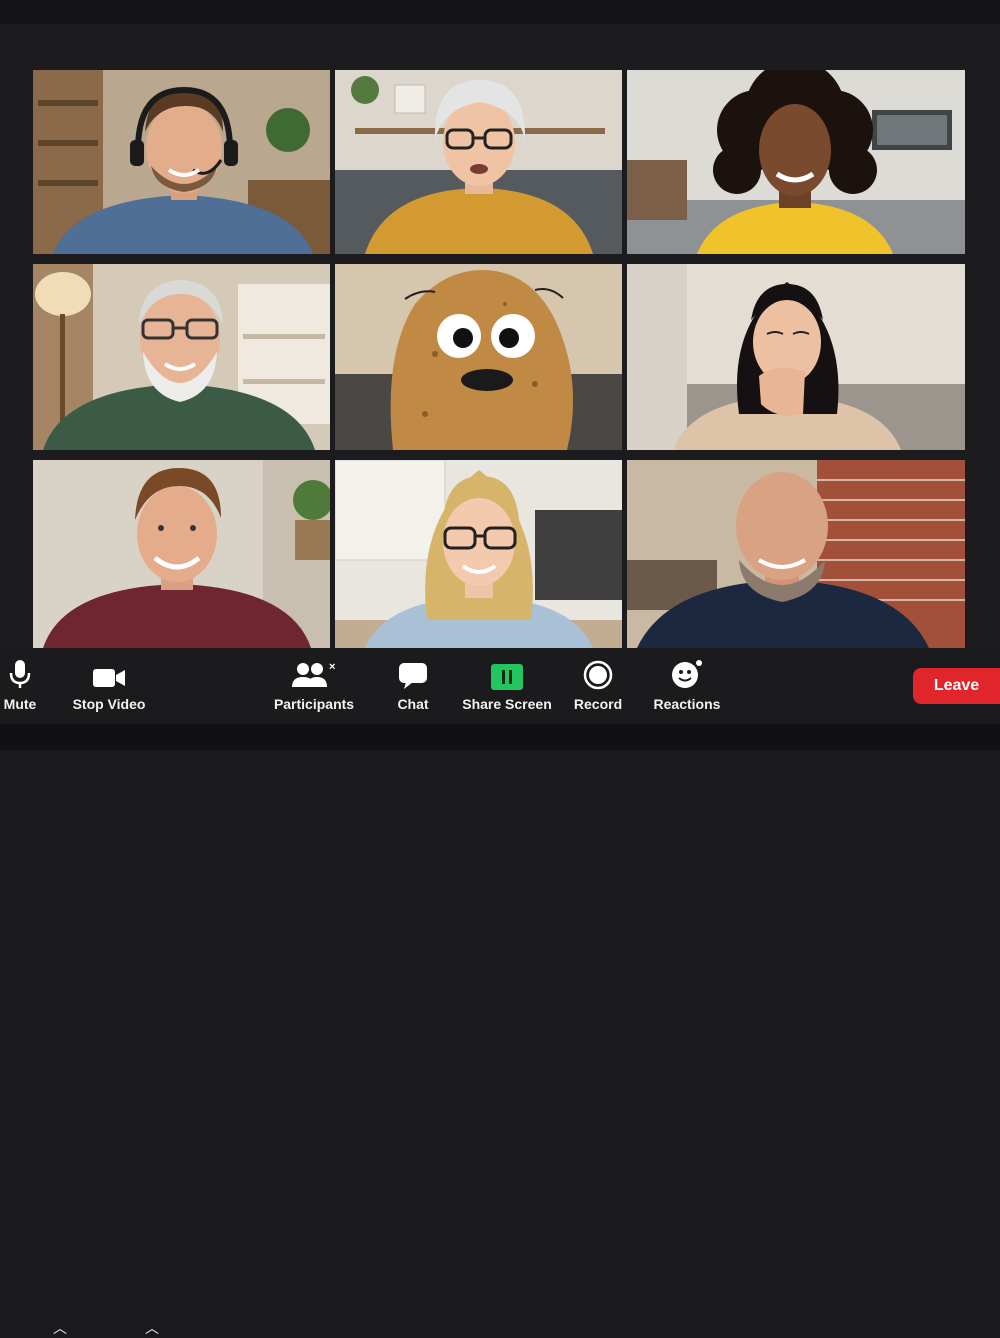  What do you see at coordinates (152, 1328) in the screenshot?
I see `video-options-chevron-up-icon: ︿` at bounding box center [152, 1328].